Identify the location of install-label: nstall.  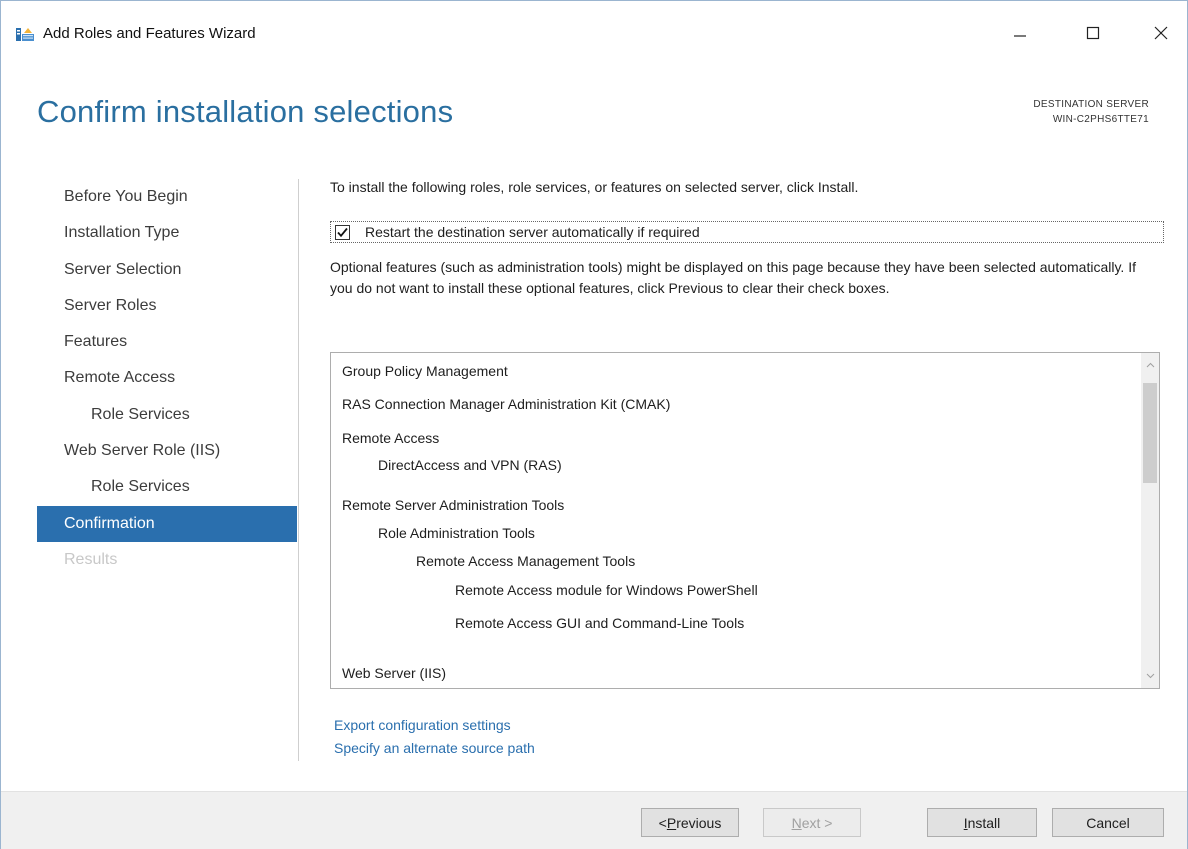
(984, 822).